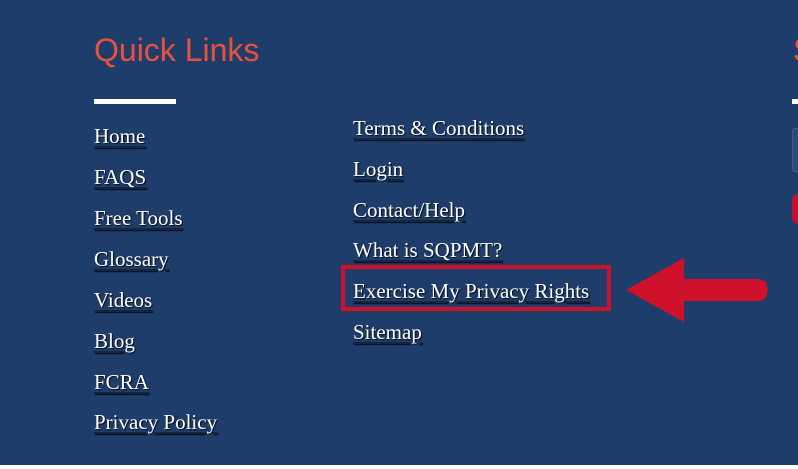 The image size is (798, 469). Describe the element at coordinates (378, 169) in the screenshot. I see `footer-link-login: Login` at that location.